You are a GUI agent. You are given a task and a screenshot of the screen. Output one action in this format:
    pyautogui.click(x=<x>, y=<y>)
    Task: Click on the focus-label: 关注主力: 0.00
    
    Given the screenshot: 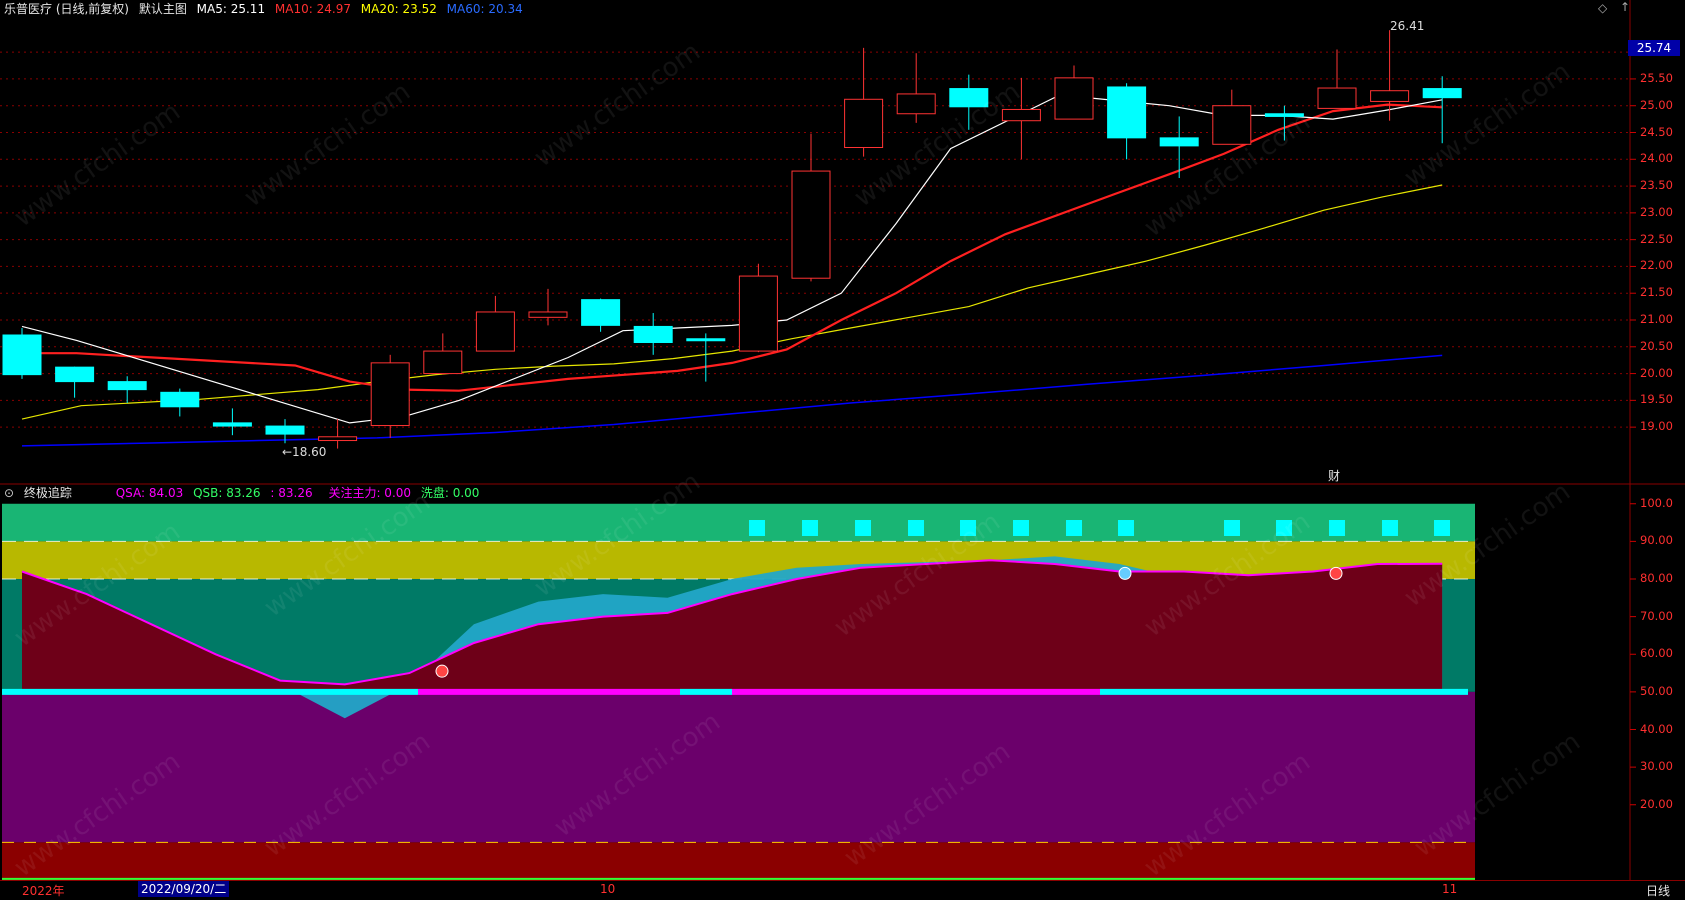 What is the action you would take?
    pyautogui.click(x=370, y=493)
    